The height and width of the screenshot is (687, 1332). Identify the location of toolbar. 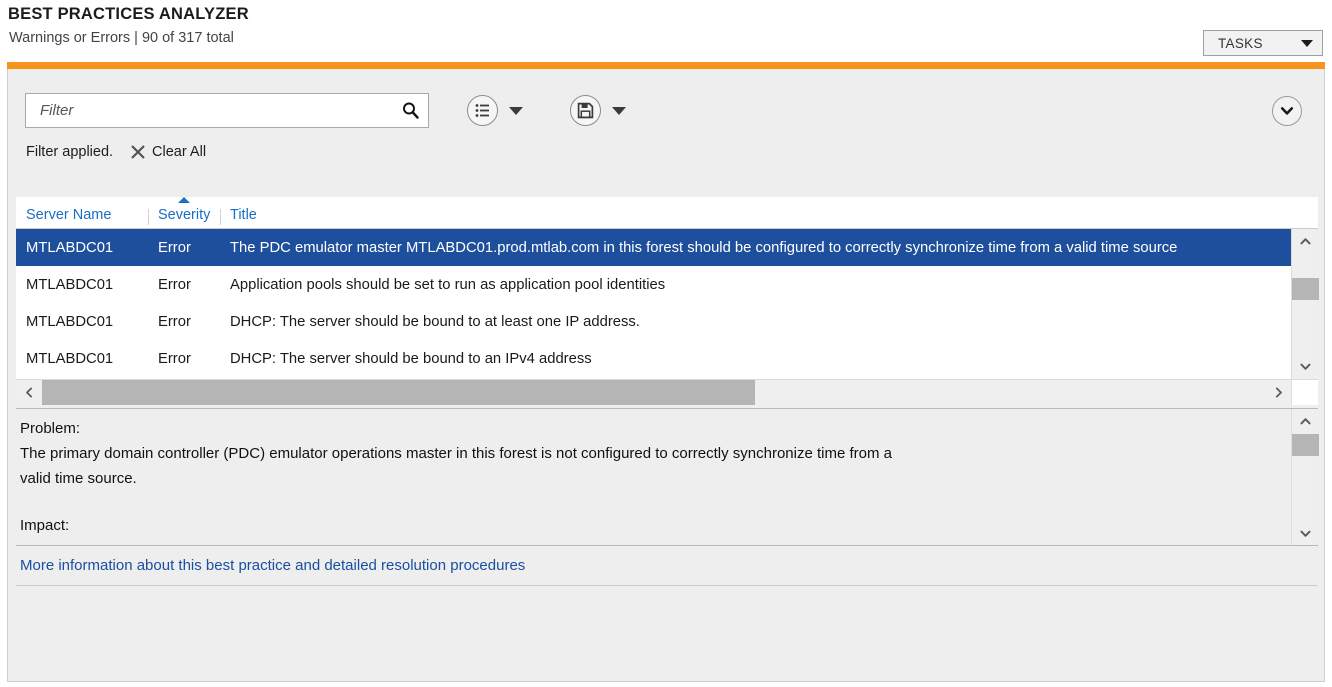
(666, 100).